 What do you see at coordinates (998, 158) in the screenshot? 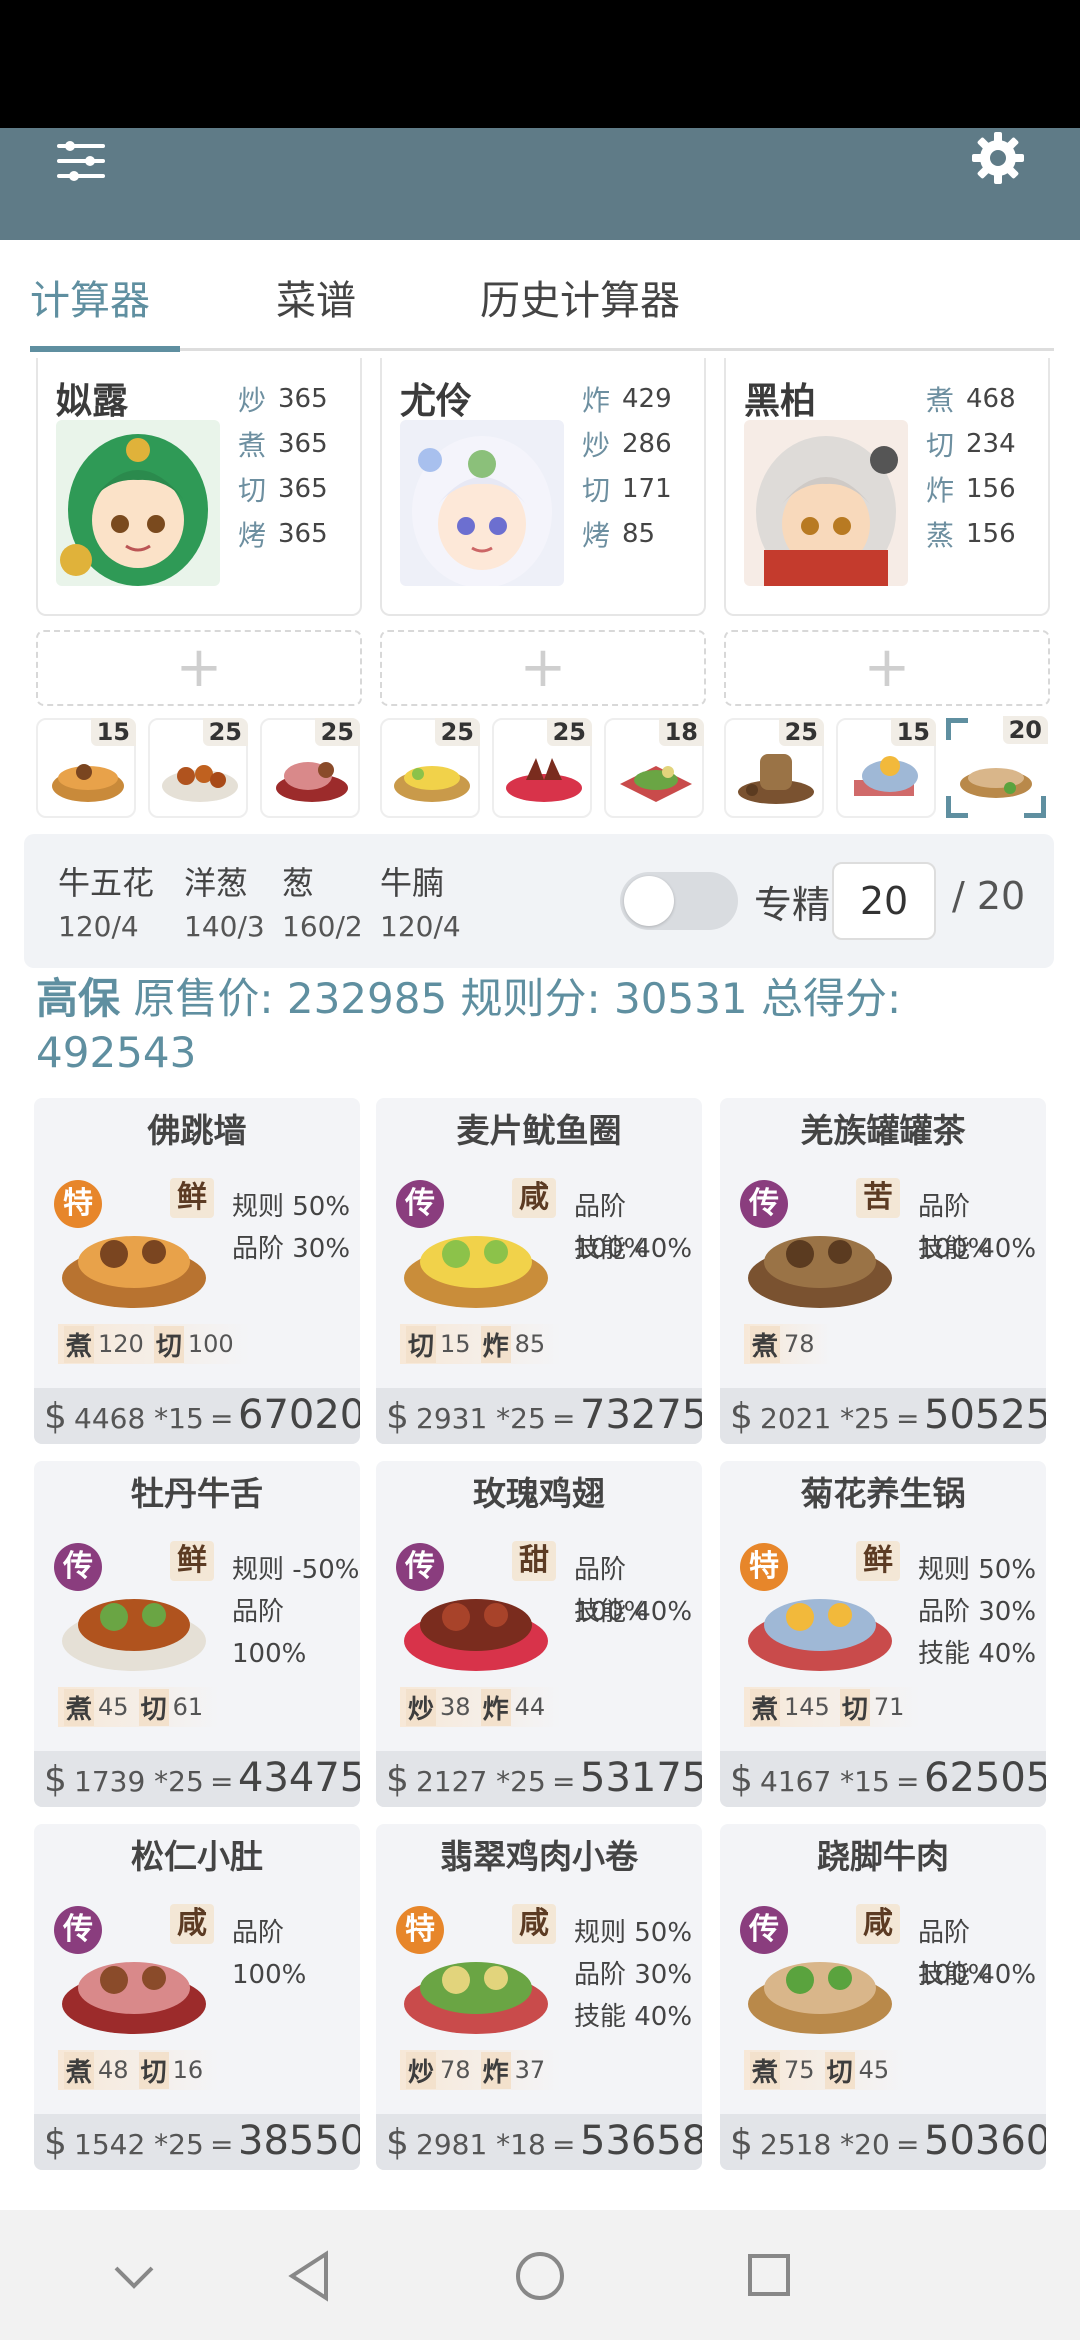
I see `gear-icon` at bounding box center [998, 158].